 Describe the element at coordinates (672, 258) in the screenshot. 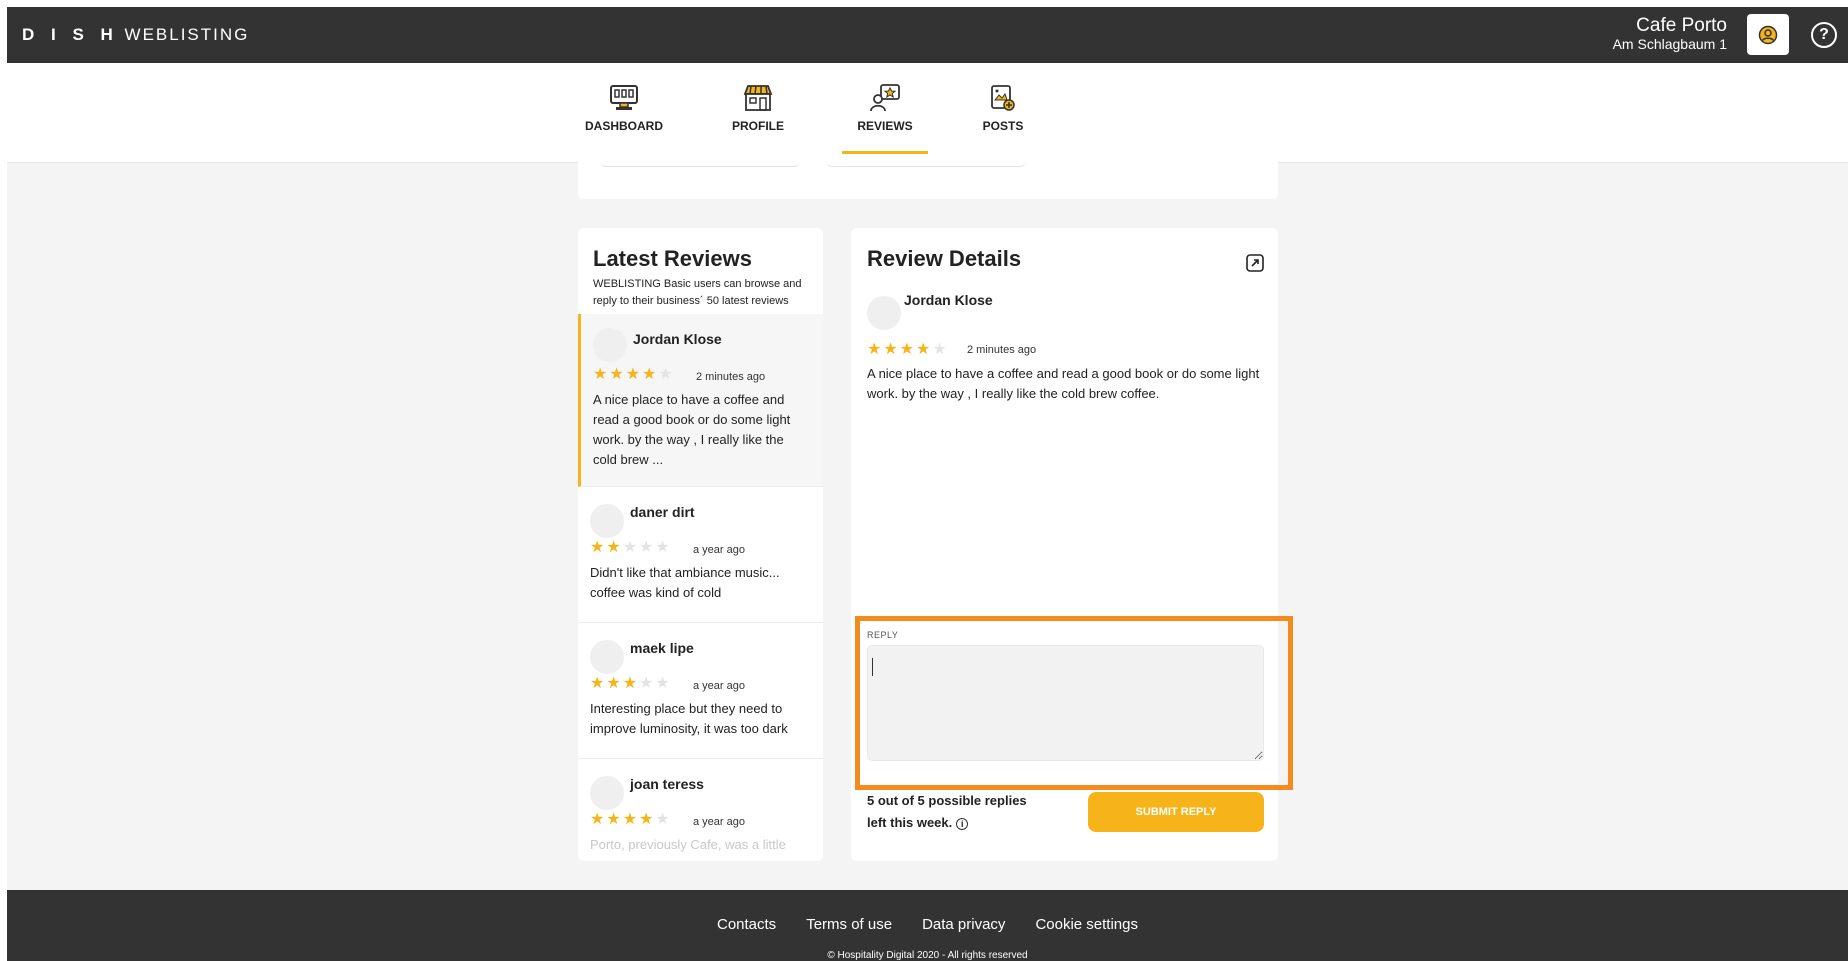

I see `latest-reviews-title: Latest Reviews` at that location.